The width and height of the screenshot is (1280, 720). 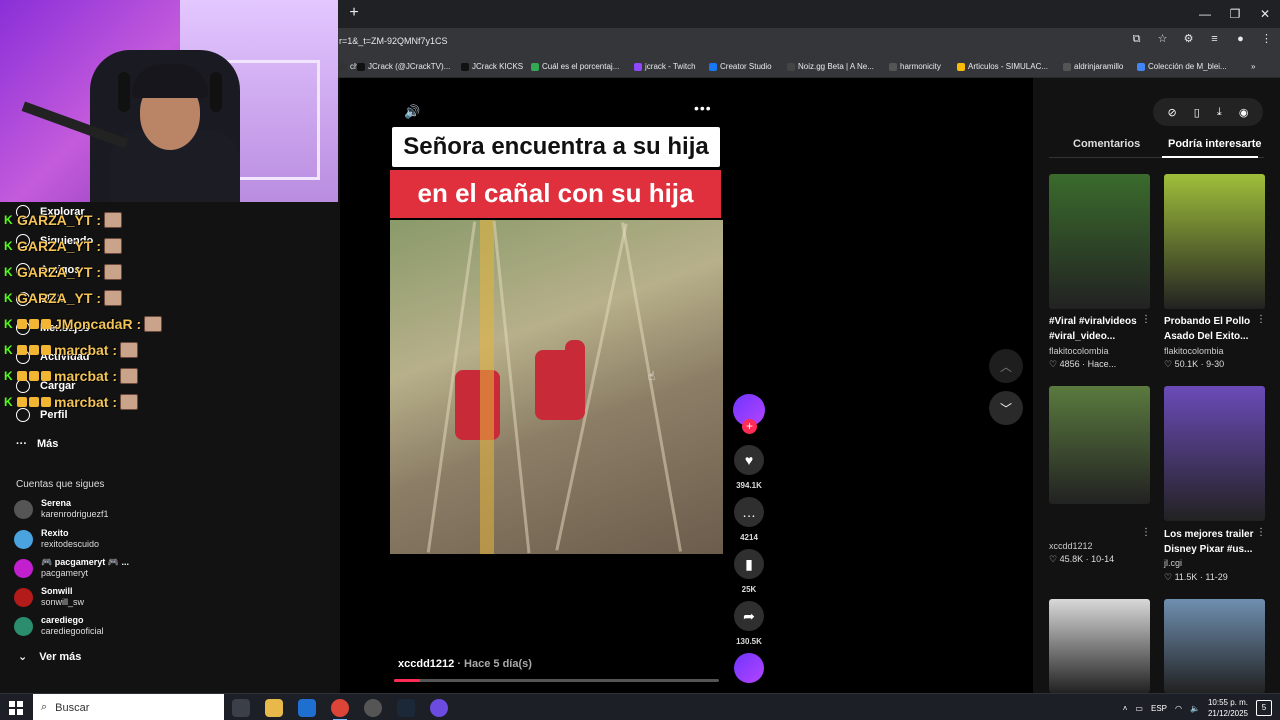 I want to click on bookmark-item: harmonicity, so click(x=915, y=66).